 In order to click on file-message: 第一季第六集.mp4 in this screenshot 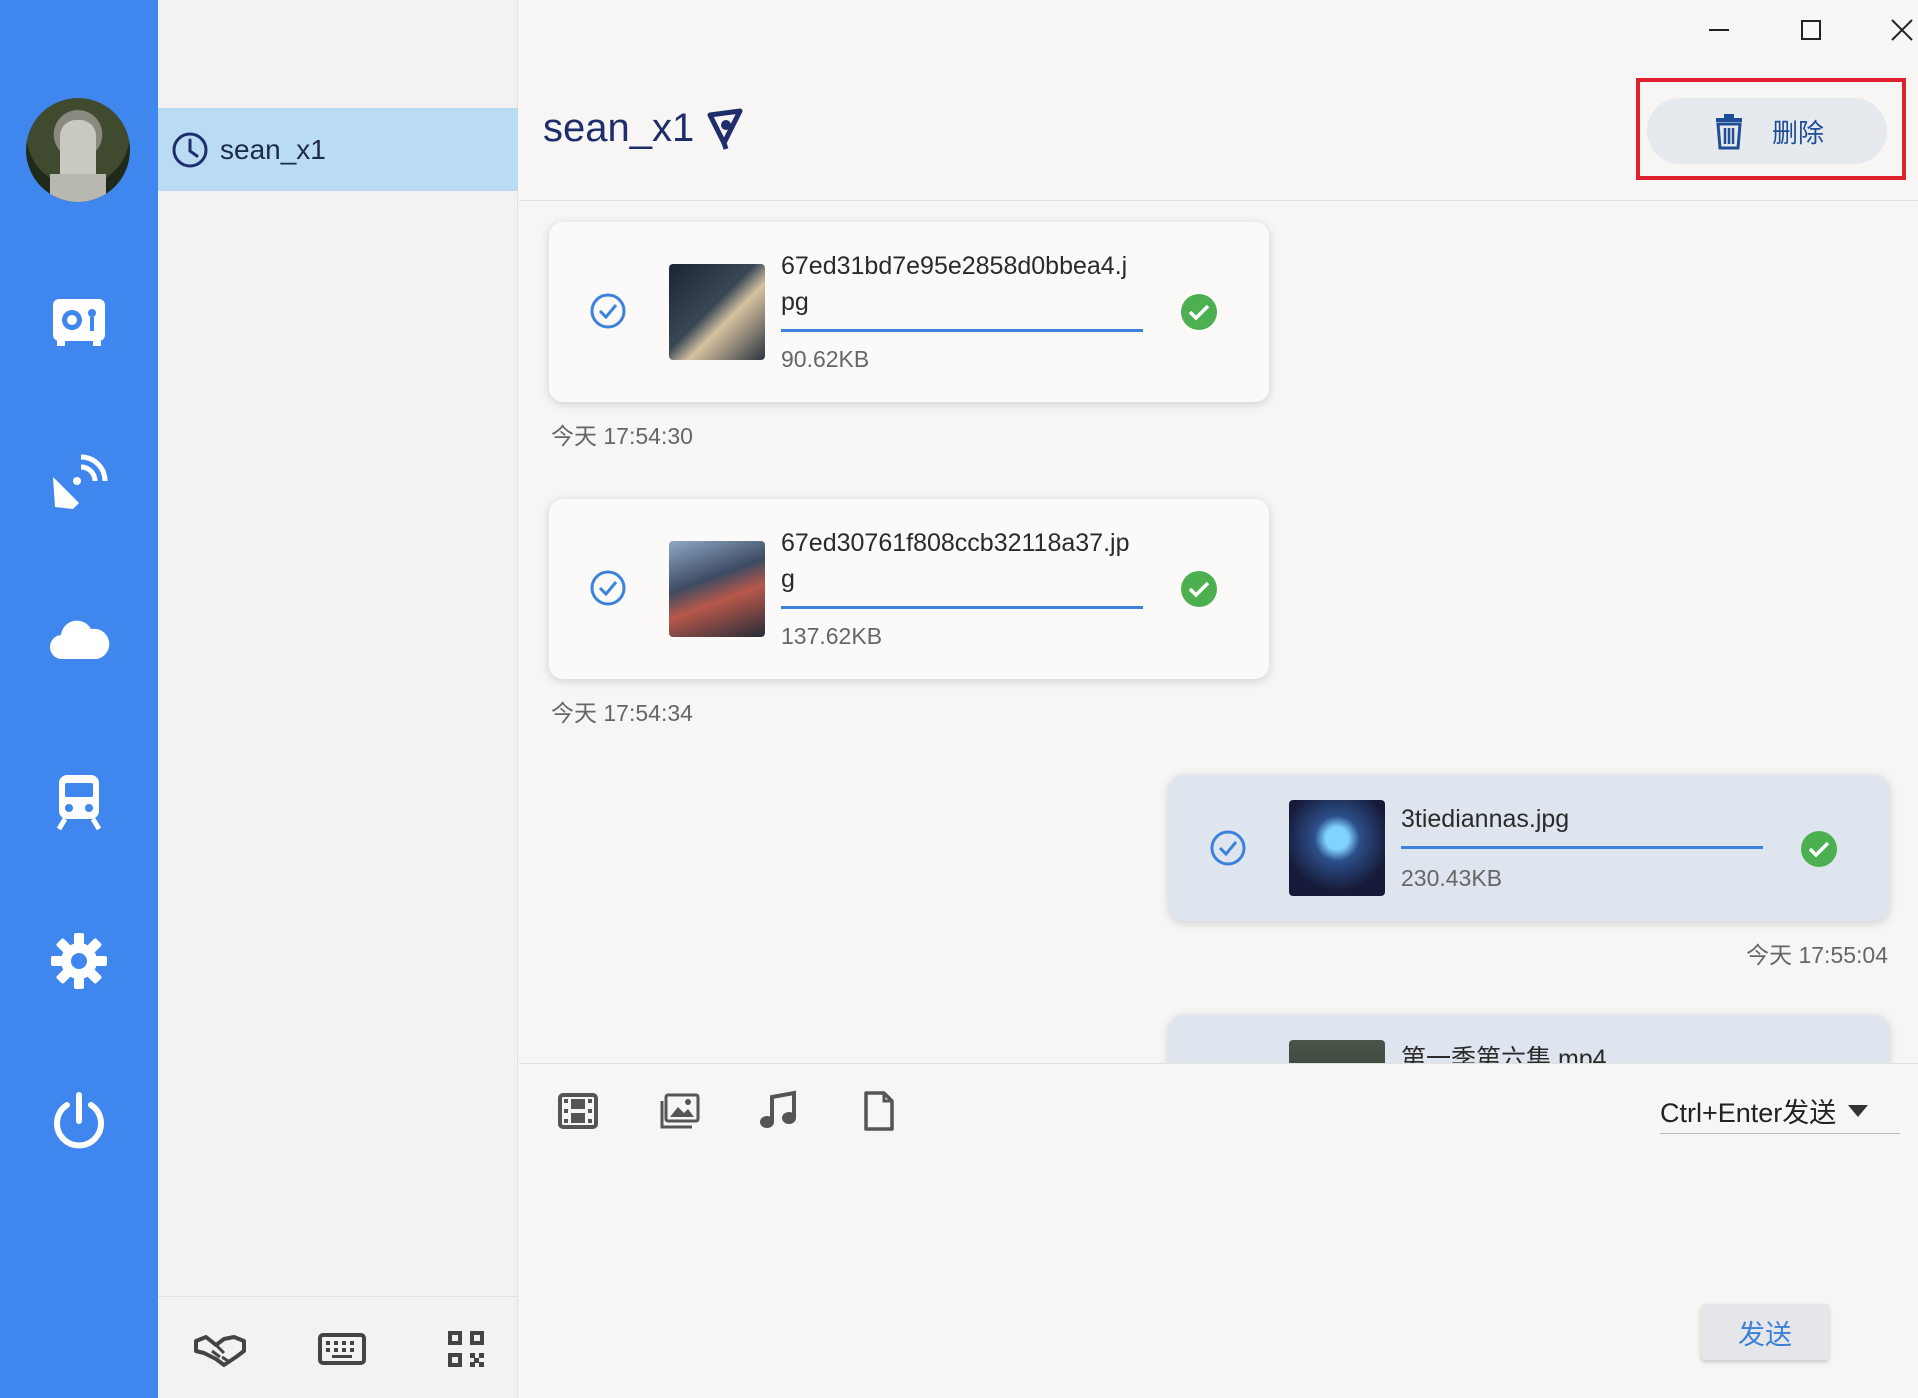, I will do `click(1529, 1039)`.